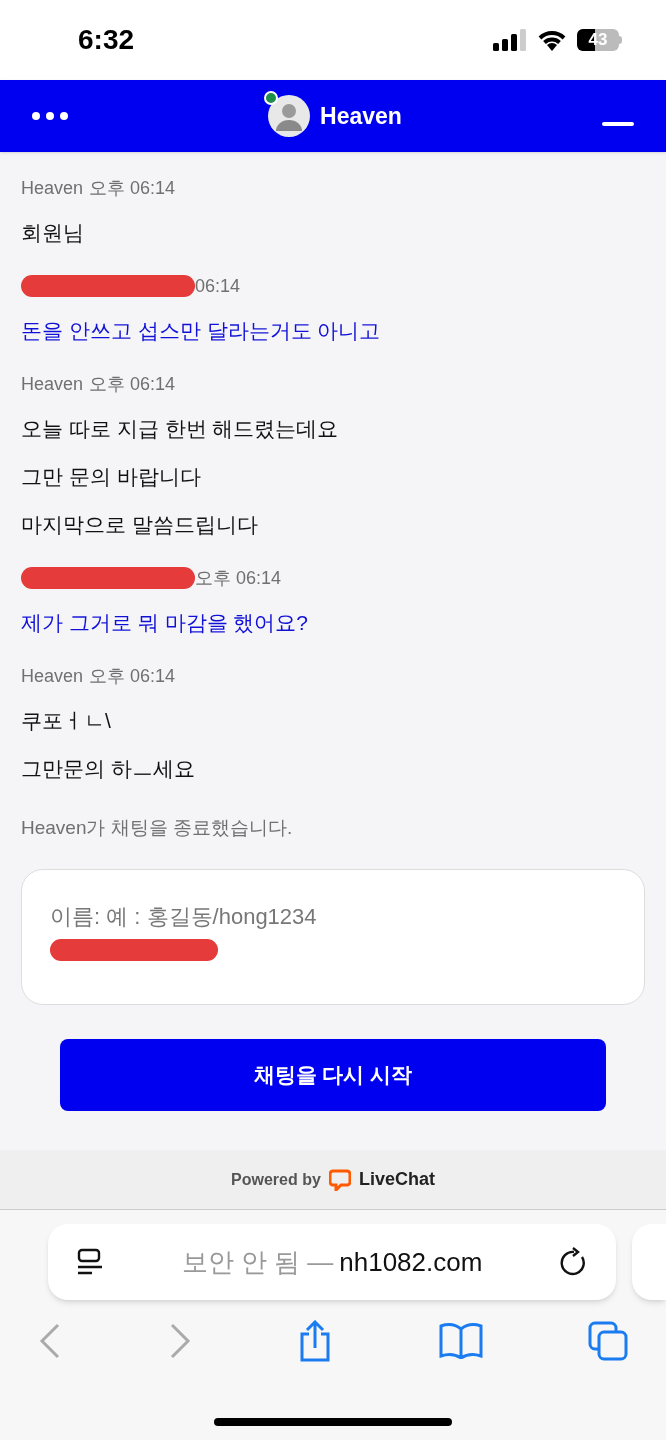  I want to click on message-text: 그만문의 하ㅡ세요, so click(108, 769).